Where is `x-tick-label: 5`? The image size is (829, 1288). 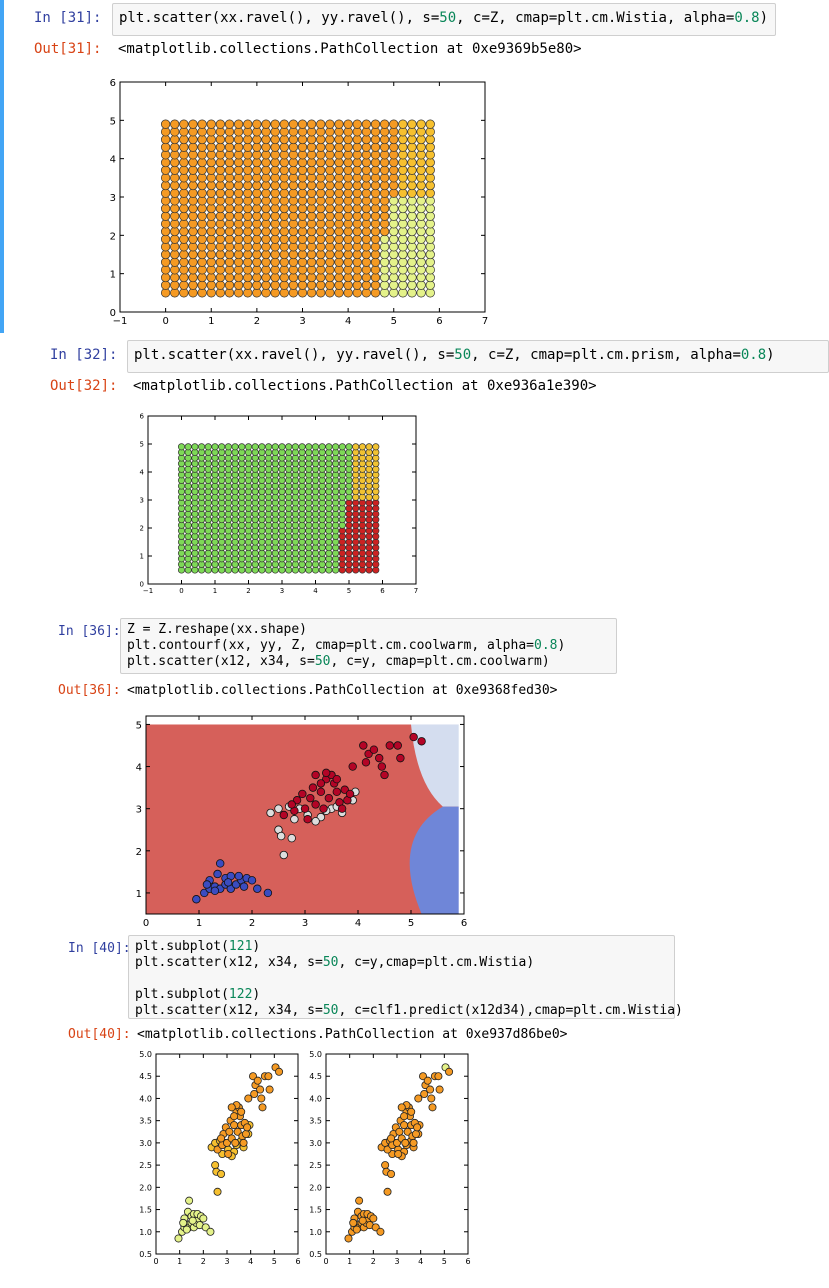 x-tick-label: 5 is located at coordinates (349, 591).